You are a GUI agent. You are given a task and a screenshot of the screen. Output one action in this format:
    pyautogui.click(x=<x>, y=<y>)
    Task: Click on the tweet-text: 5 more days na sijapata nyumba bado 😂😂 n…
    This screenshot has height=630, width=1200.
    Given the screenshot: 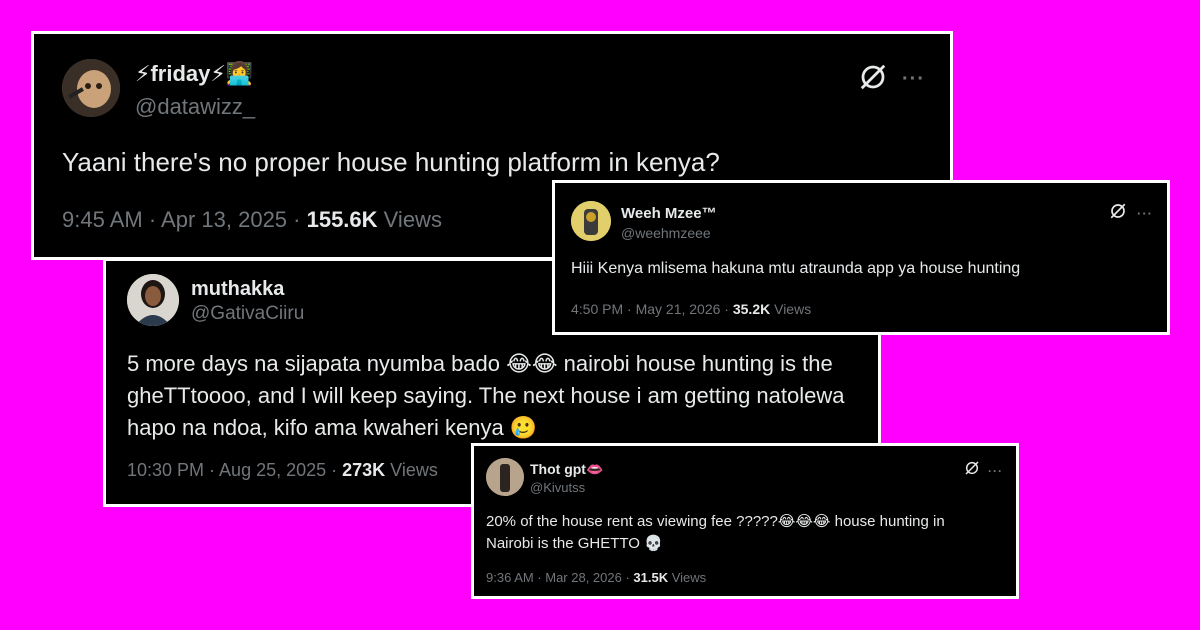 What is the action you would take?
    pyautogui.click(x=486, y=395)
    